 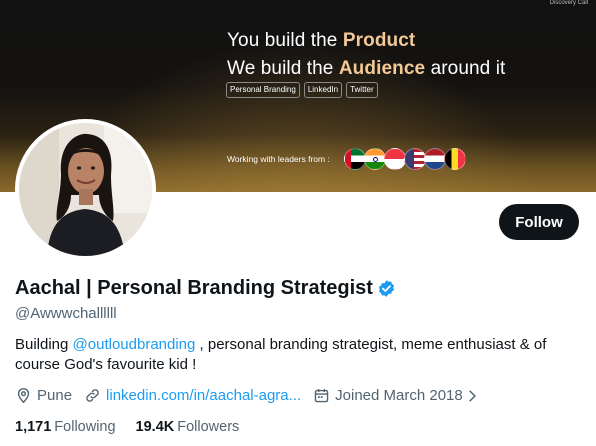 I want to click on profile-avatar, so click(x=85, y=189).